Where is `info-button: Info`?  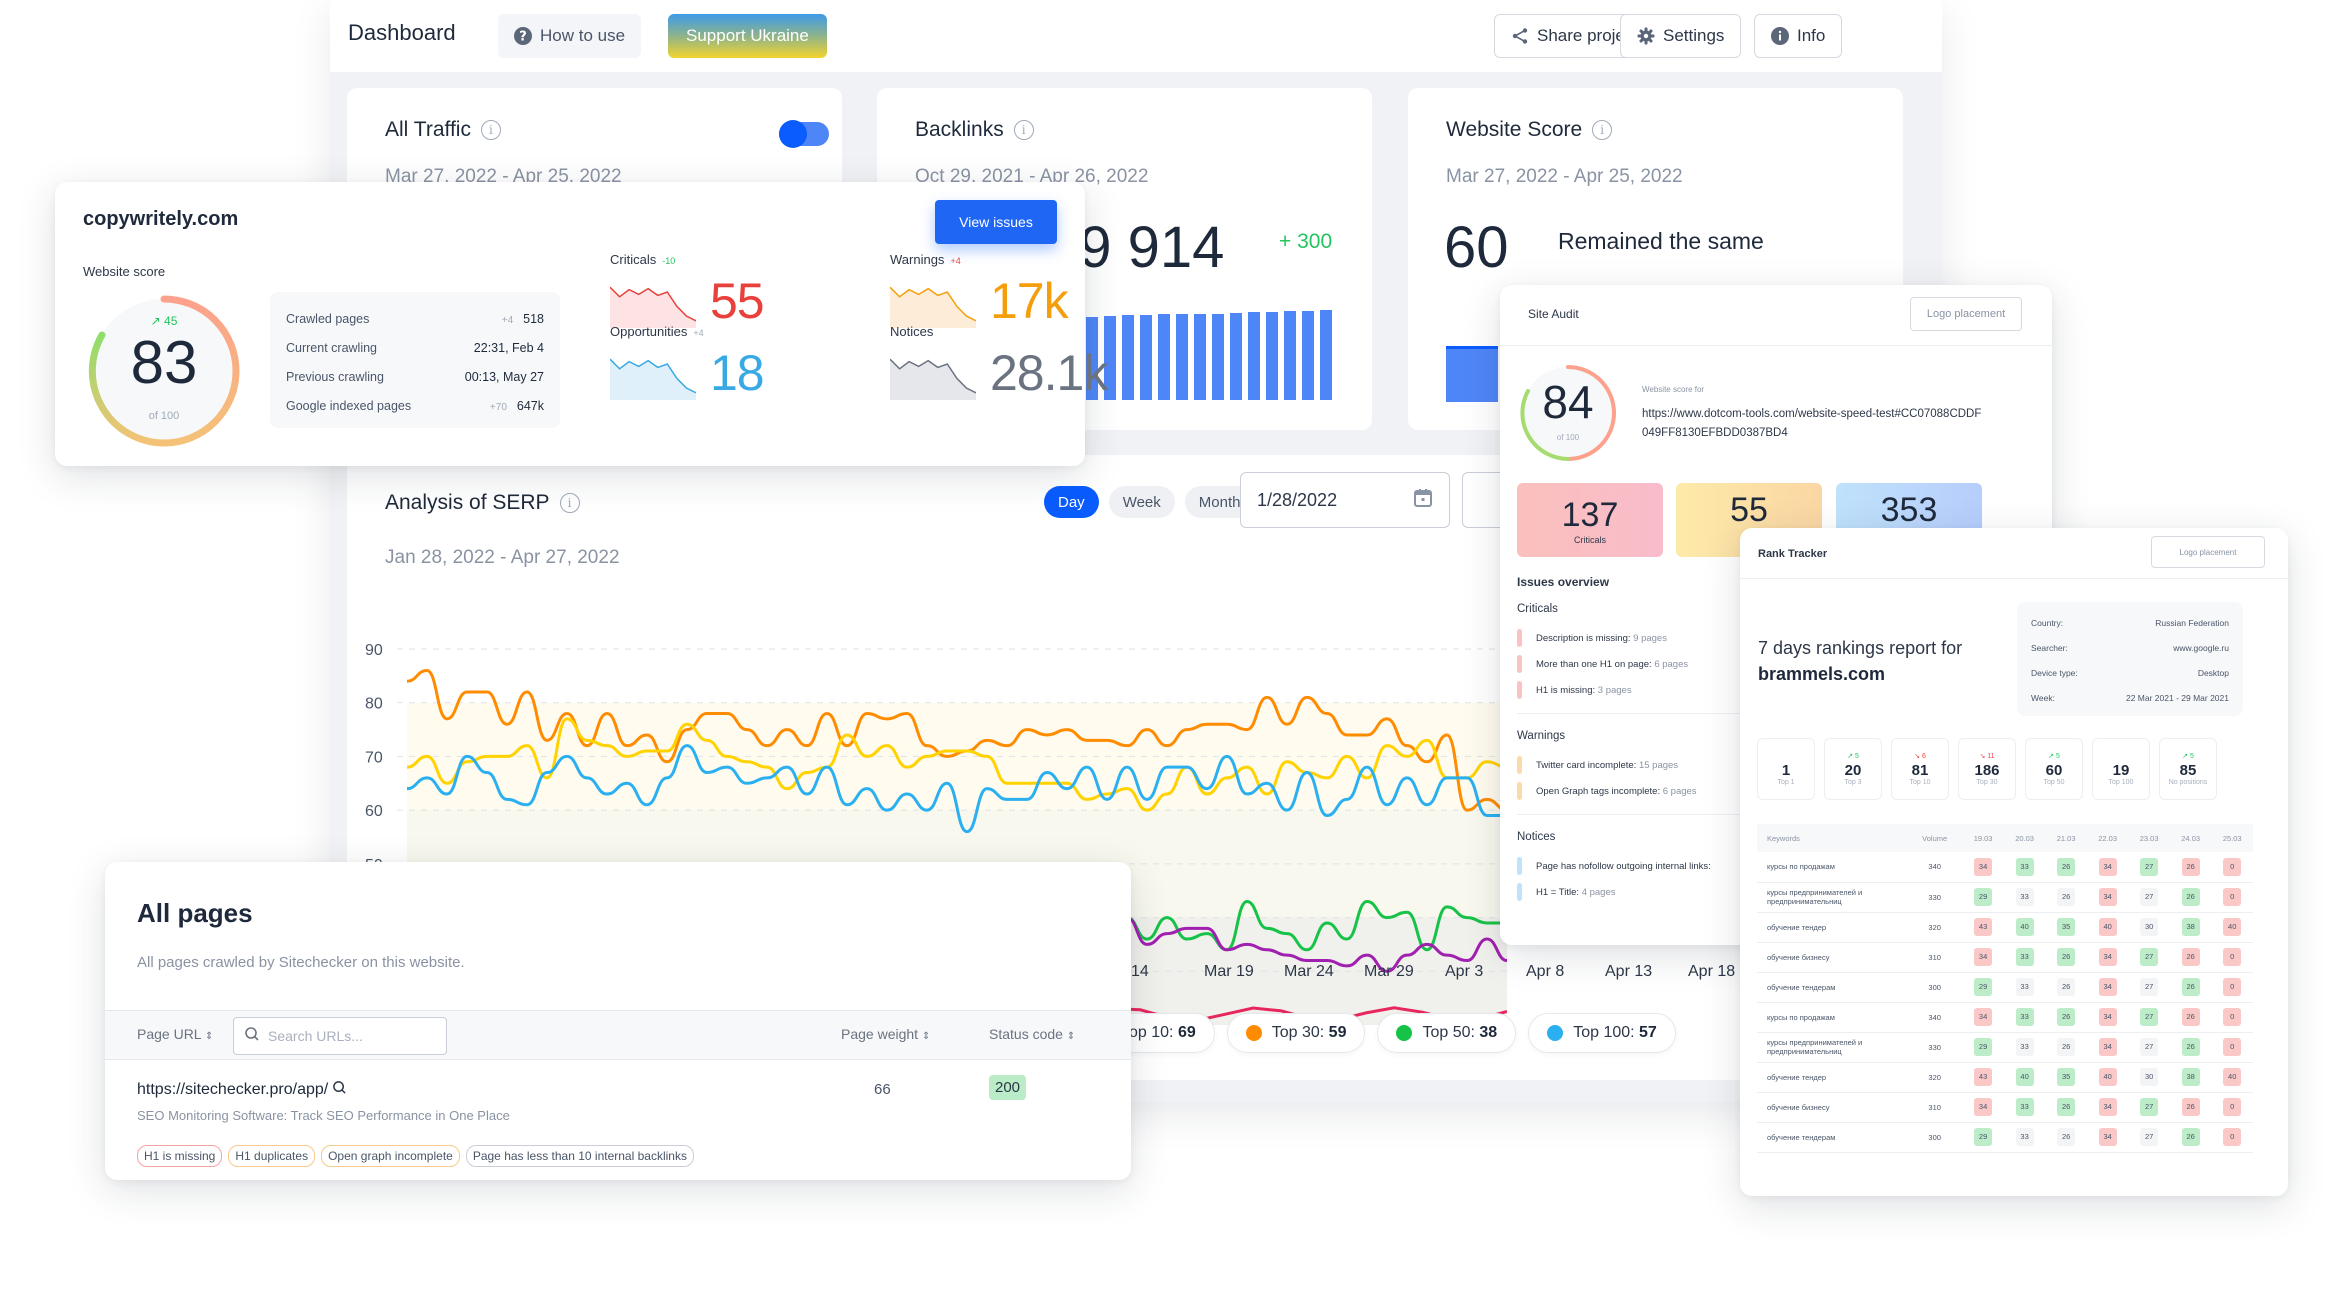
info-button: Info is located at coordinates (1798, 36).